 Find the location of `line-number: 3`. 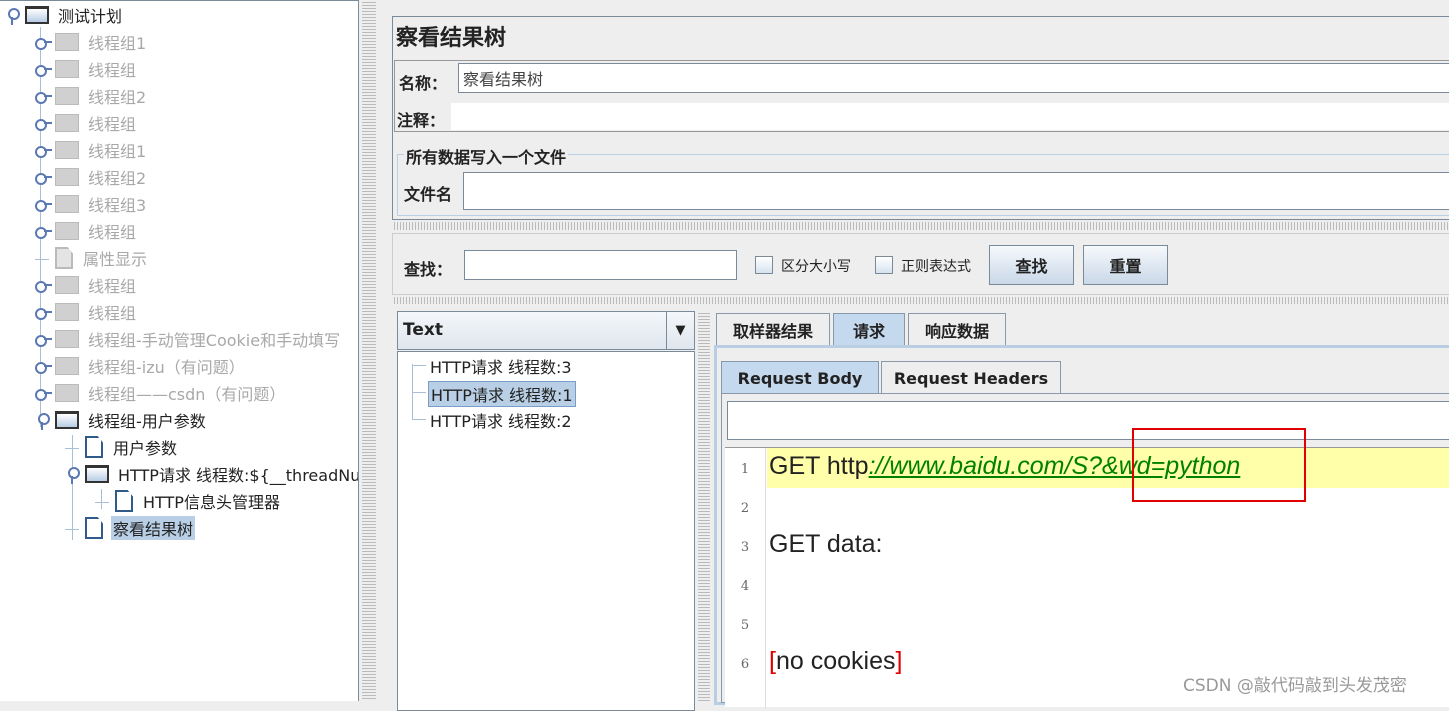

line-number: 3 is located at coordinates (745, 547).